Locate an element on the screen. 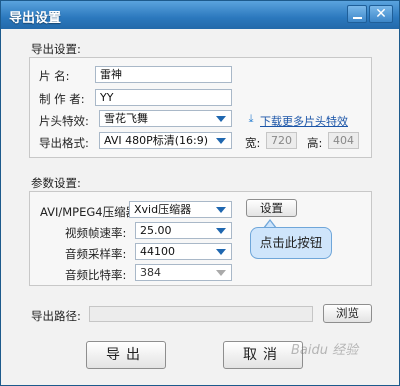 This screenshot has width=400, height=386. close-button: ✕ is located at coordinates (381, 14).